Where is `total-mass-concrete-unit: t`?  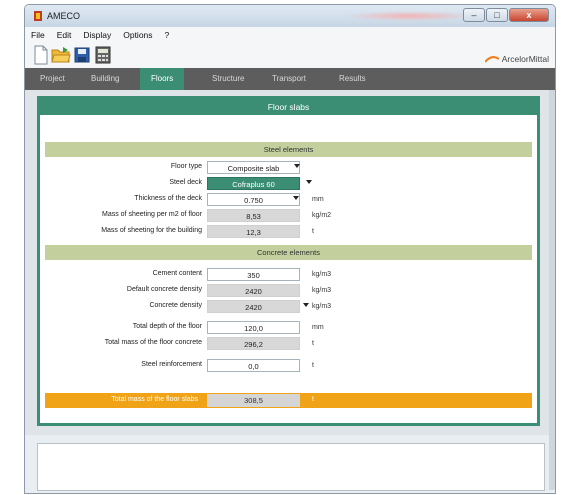 total-mass-concrete-unit: t is located at coordinates (313, 343).